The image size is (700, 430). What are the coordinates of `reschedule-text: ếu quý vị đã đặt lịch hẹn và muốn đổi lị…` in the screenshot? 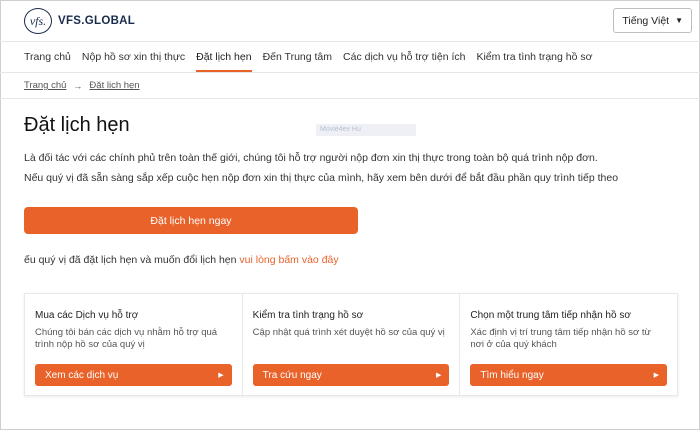 It's located at (181, 260).